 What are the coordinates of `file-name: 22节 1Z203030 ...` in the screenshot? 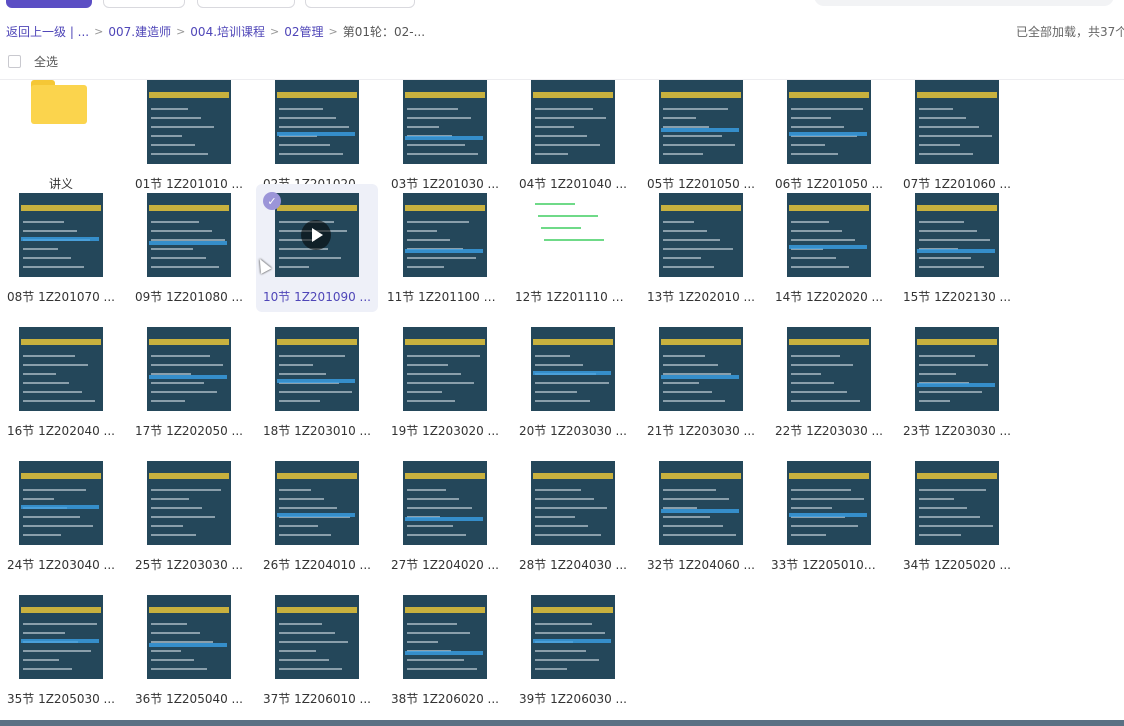 It's located at (828, 431).